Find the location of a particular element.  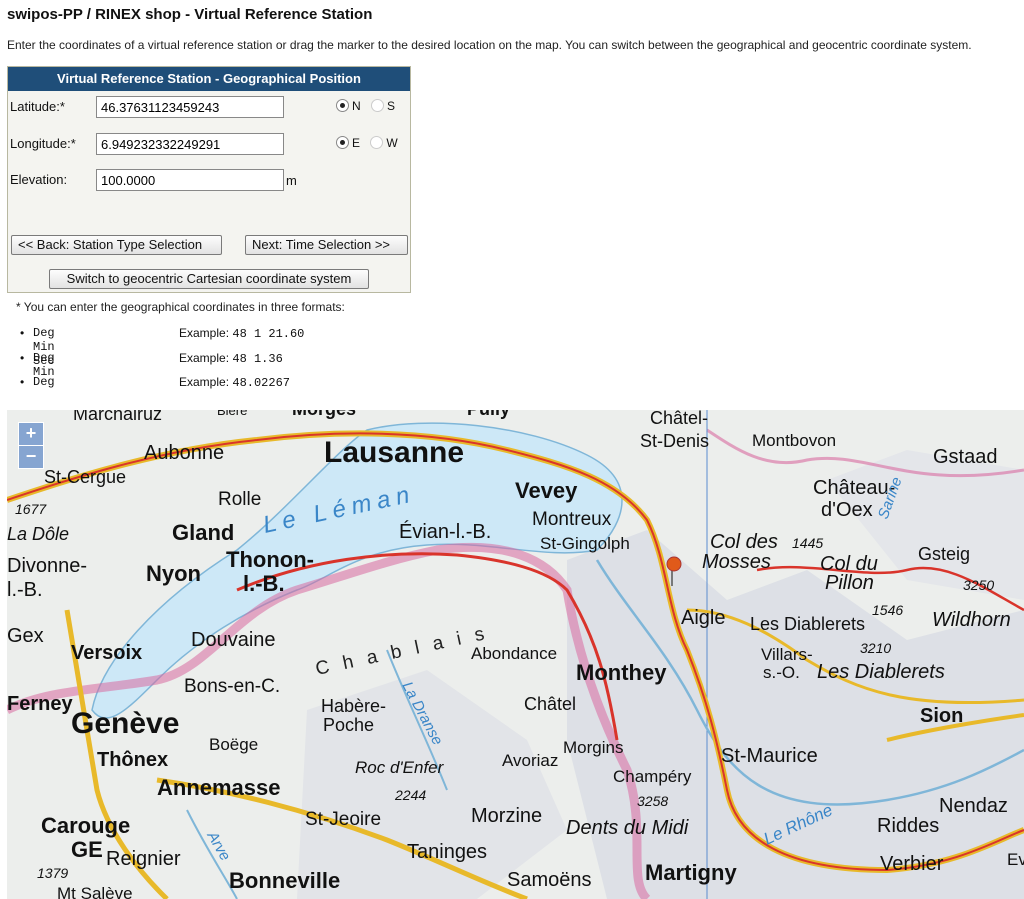

place-morzine: Morzine is located at coordinates (506, 816).